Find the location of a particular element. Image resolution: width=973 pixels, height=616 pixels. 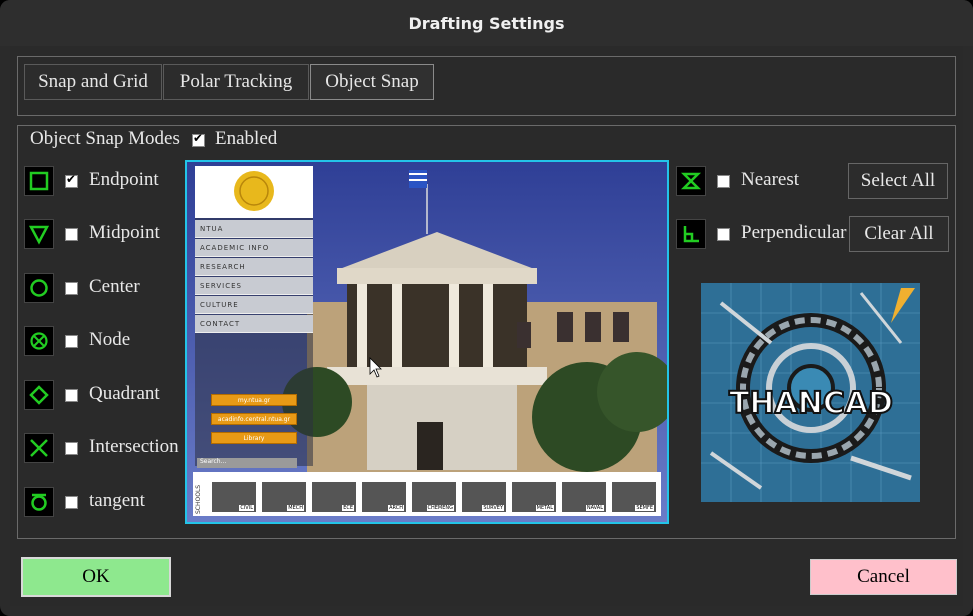

center-circle-icon is located at coordinates (39, 288).